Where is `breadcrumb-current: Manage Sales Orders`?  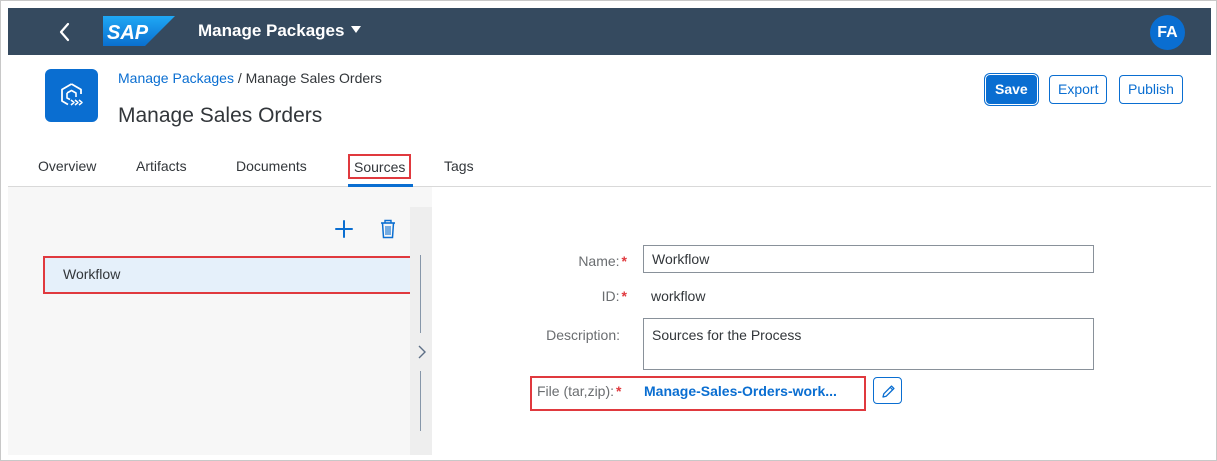 breadcrumb-current: Manage Sales Orders is located at coordinates (313, 78).